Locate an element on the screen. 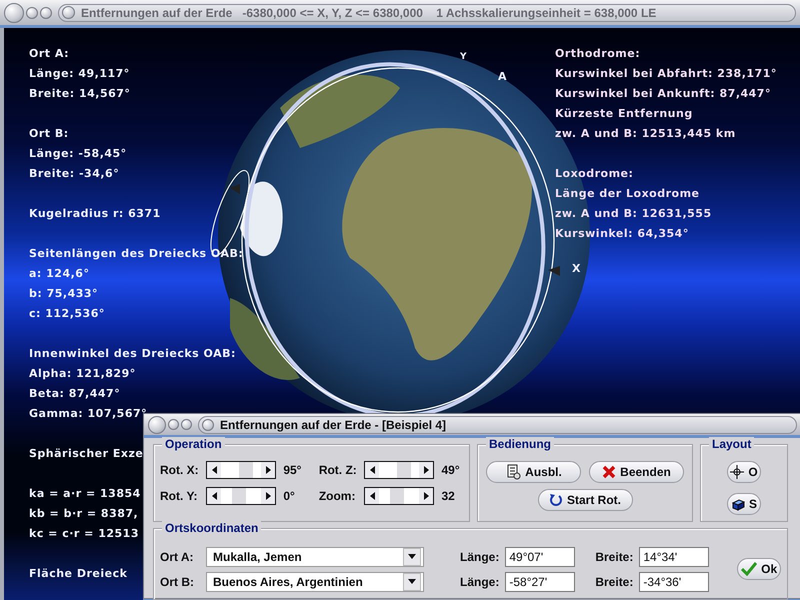  dialog-title: Entfernungen auf der Erde - [Beispiel 4] is located at coordinates (333, 425).